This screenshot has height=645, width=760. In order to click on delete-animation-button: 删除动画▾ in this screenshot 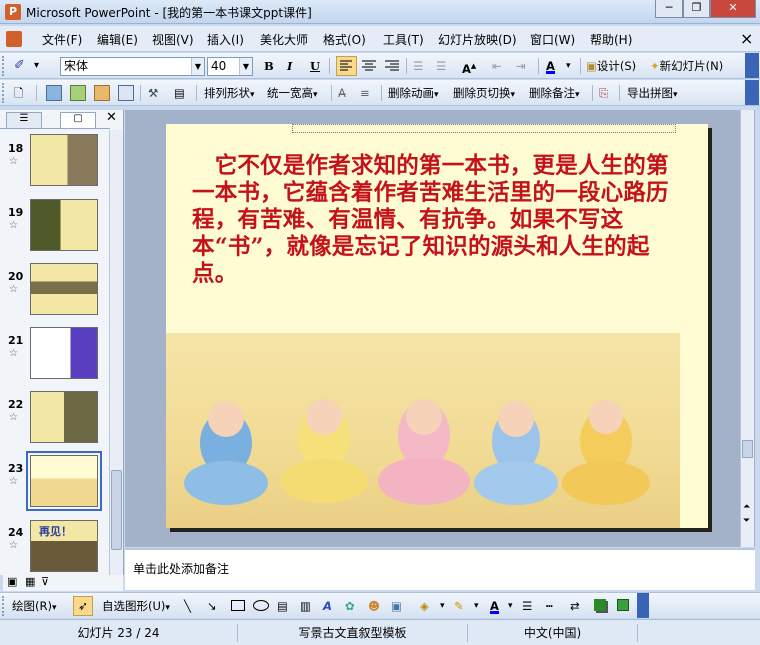, I will do `click(413, 93)`.